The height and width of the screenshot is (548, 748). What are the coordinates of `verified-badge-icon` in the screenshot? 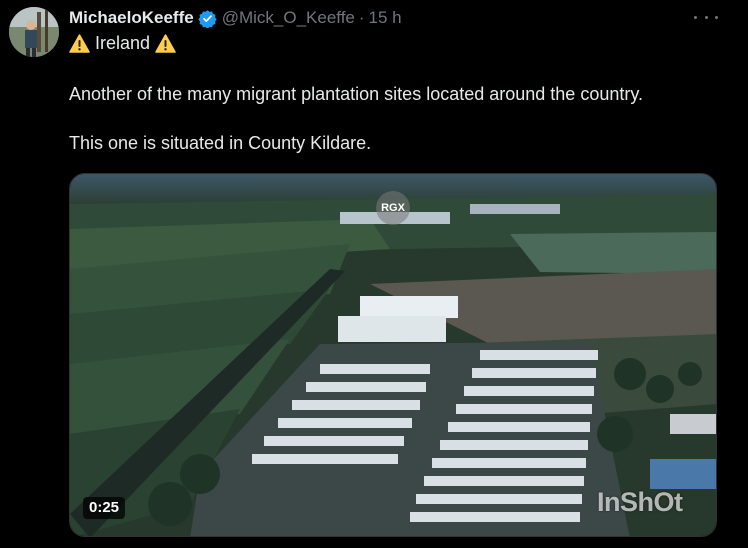 It's located at (207, 19).